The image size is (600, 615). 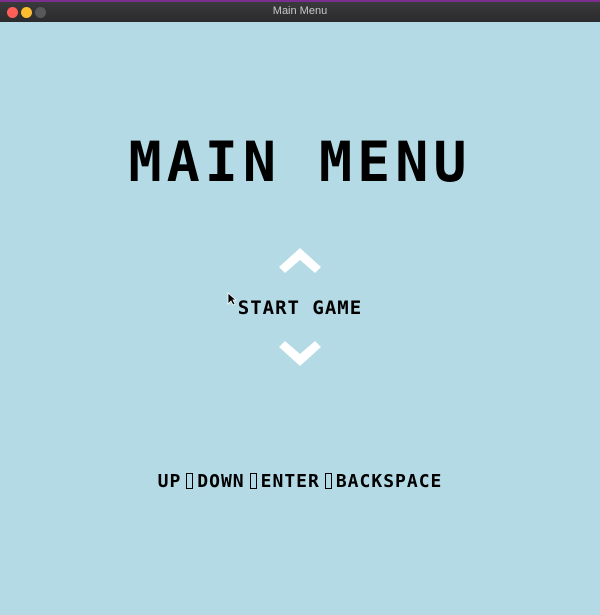 I want to click on window-title: Main Menu, so click(x=300, y=11).